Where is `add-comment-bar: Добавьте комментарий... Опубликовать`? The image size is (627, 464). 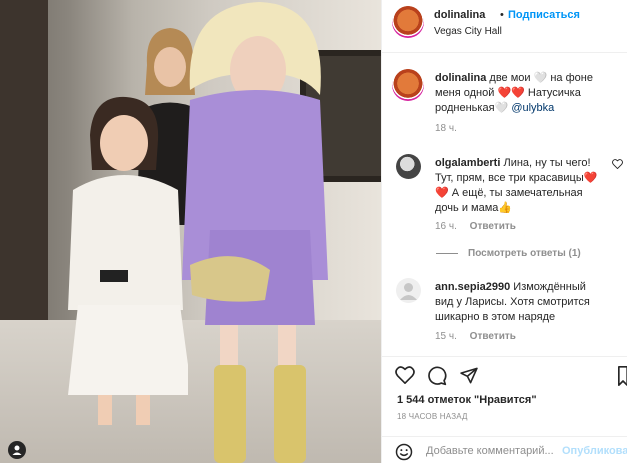 add-comment-bar: Добавьте комментарий... Опубликовать is located at coordinates (504, 450).